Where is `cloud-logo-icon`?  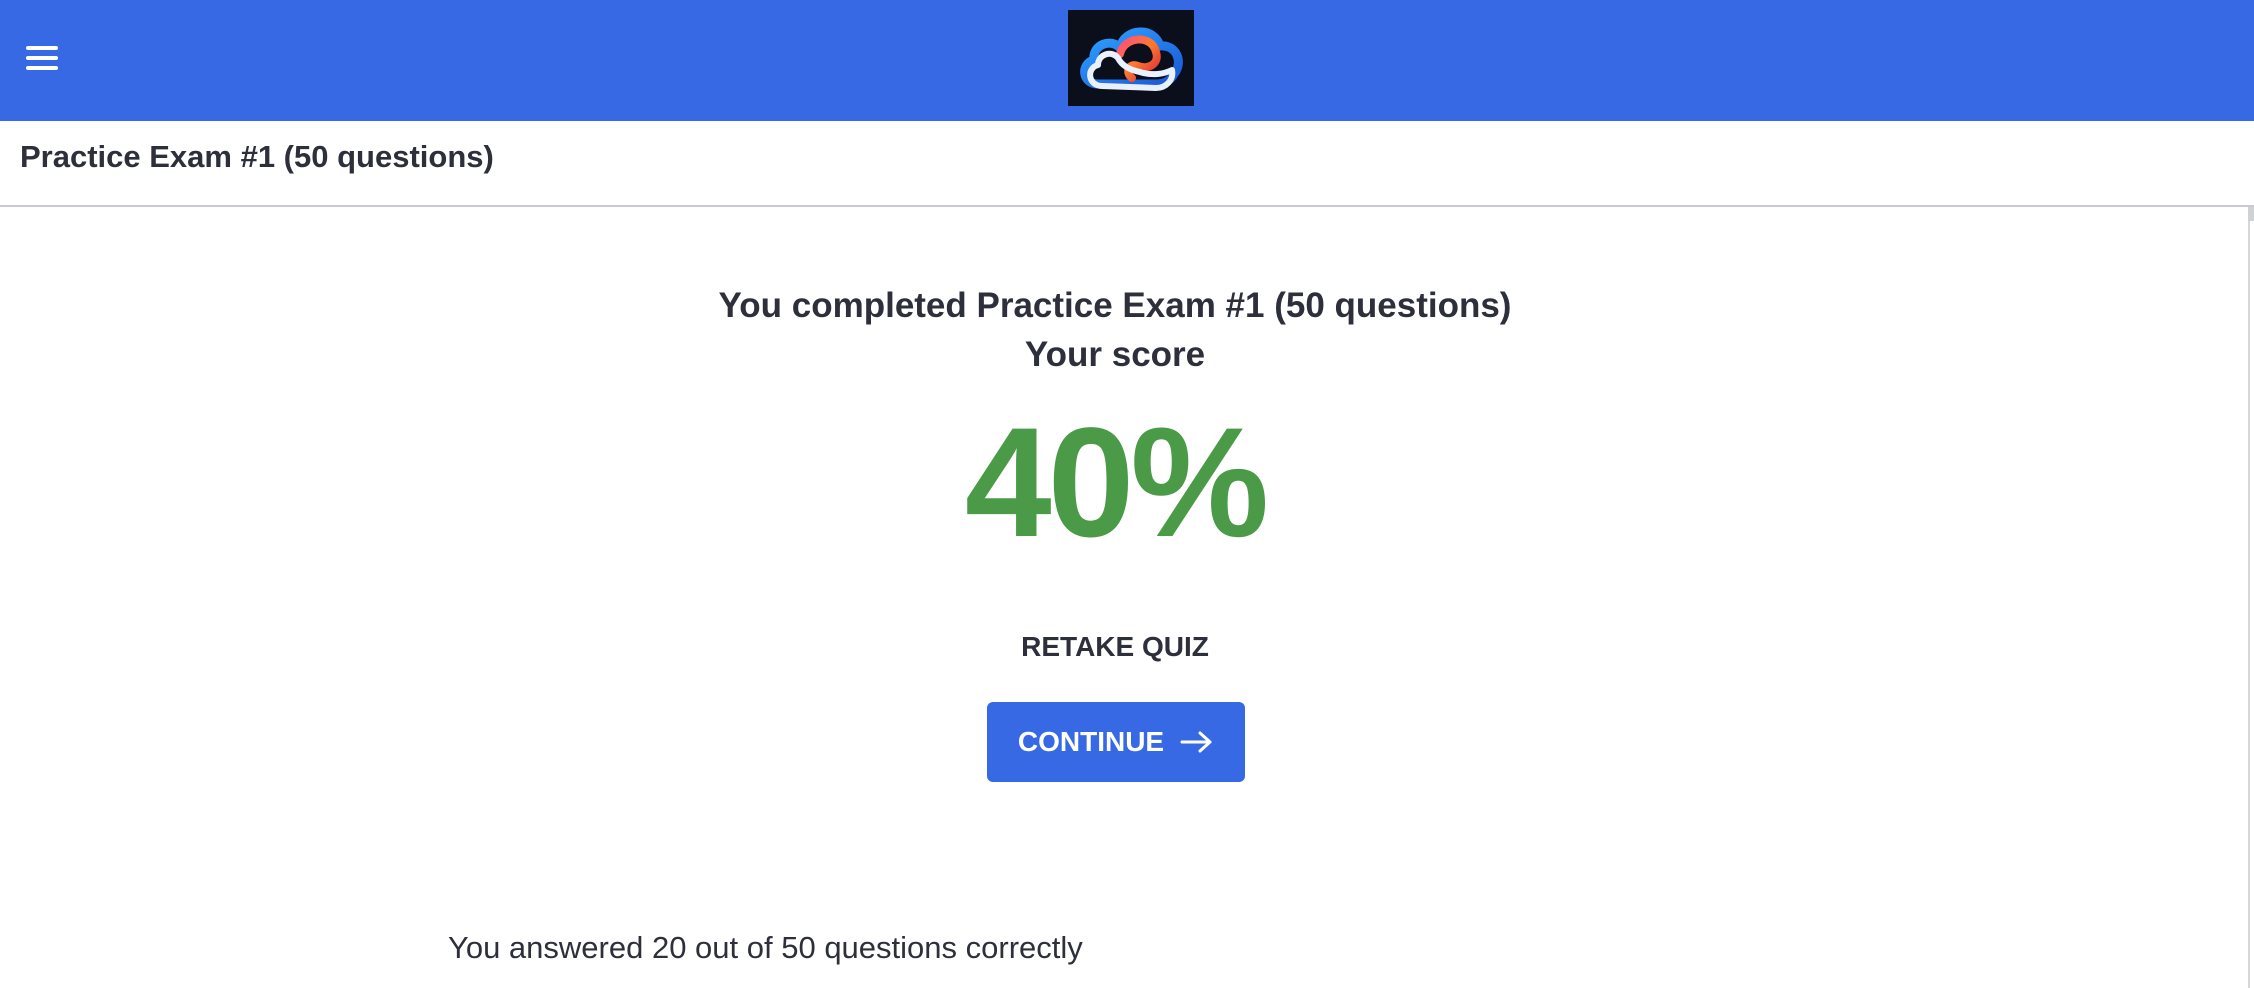 cloud-logo-icon is located at coordinates (1131, 58).